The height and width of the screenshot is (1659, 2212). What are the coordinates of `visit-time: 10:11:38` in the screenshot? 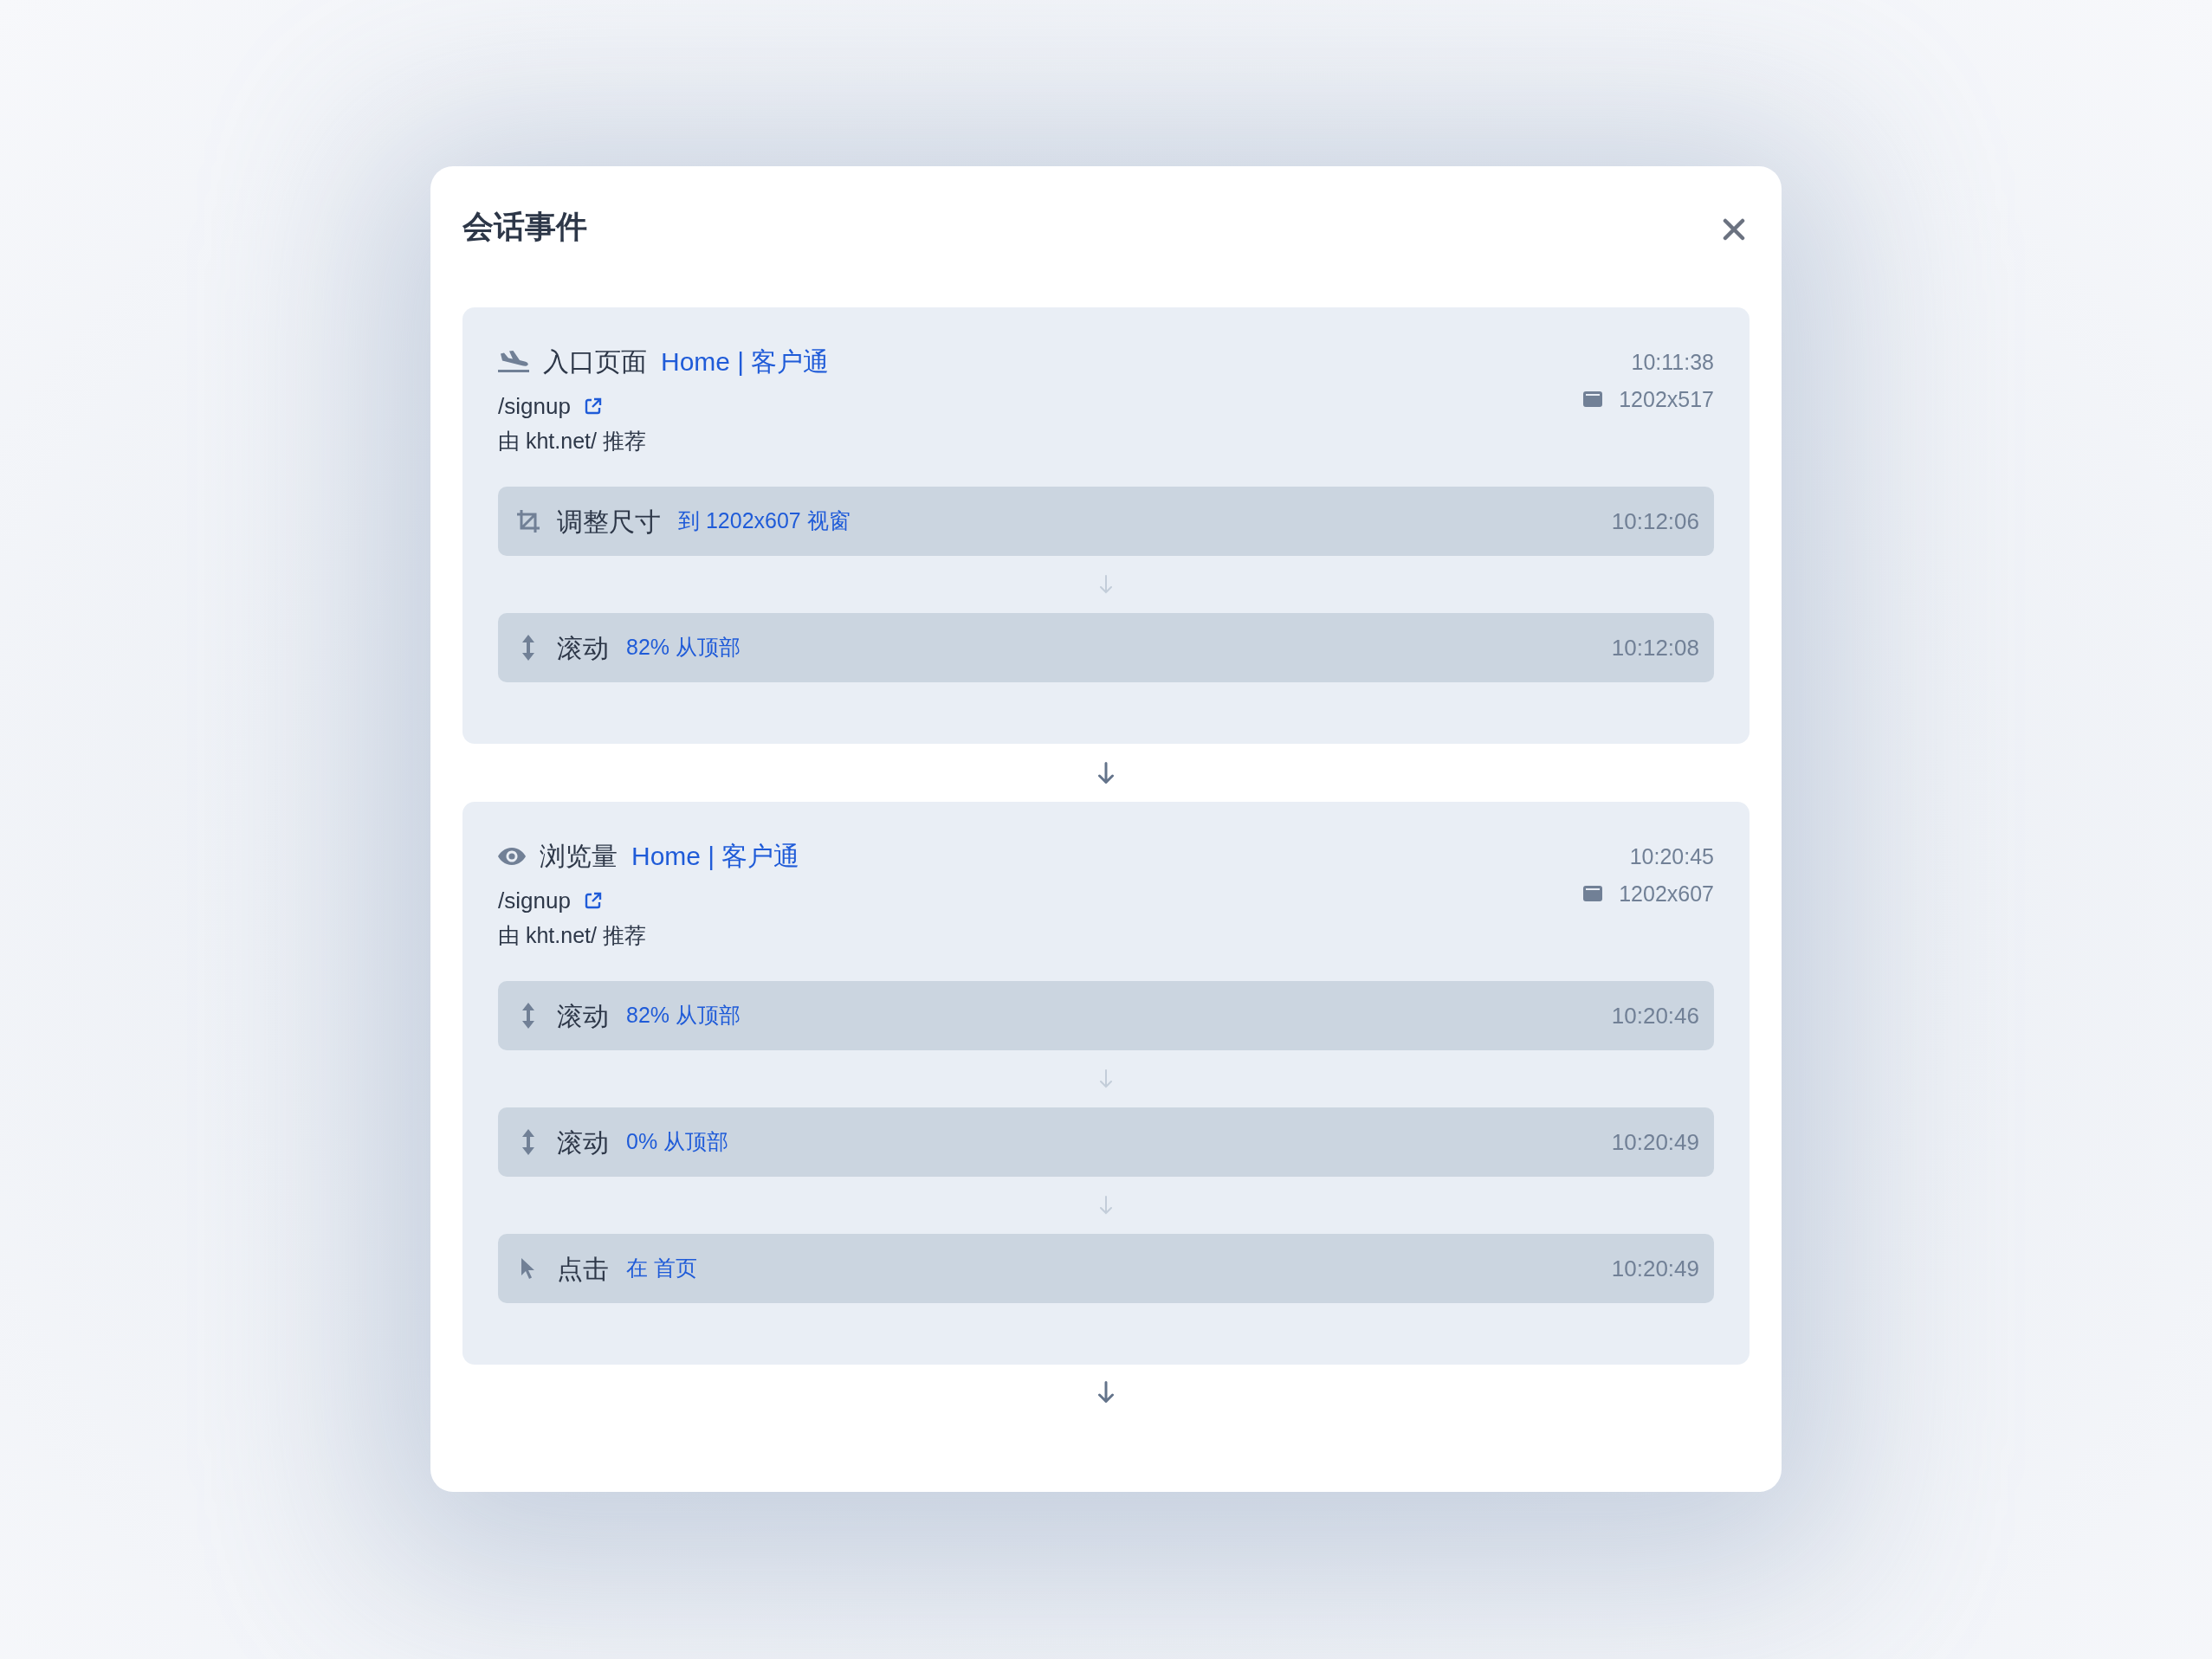 It's located at (1672, 362).